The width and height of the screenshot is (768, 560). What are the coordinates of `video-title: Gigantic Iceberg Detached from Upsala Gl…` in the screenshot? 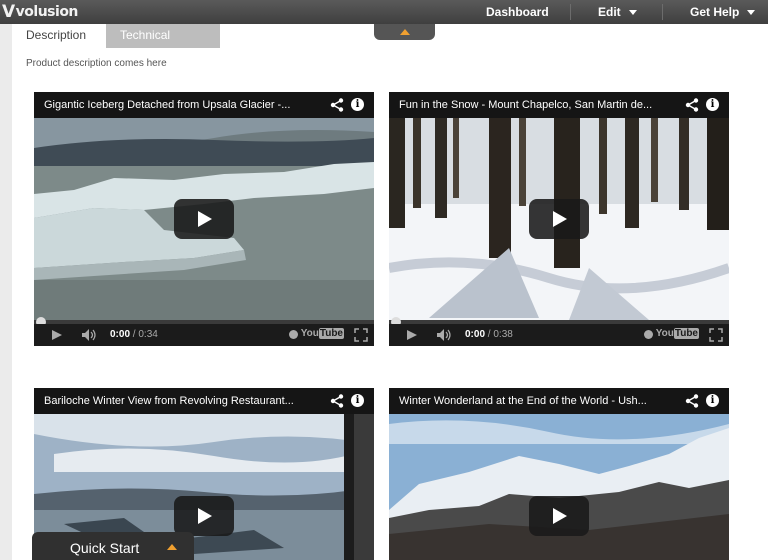 It's located at (167, 105).